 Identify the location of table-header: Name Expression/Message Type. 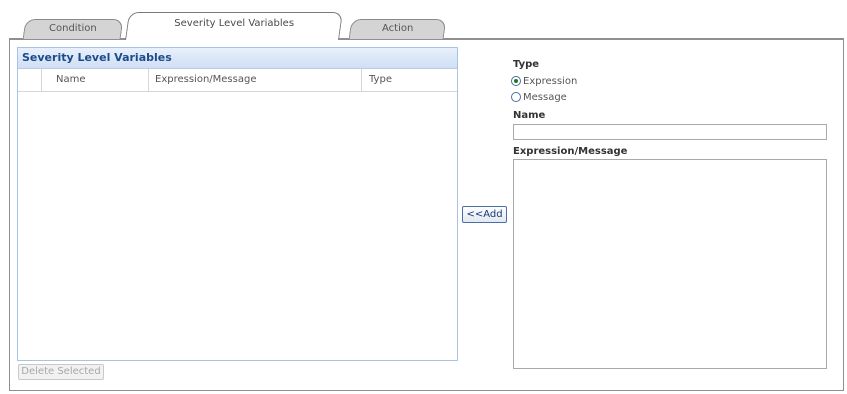
(237, 80).